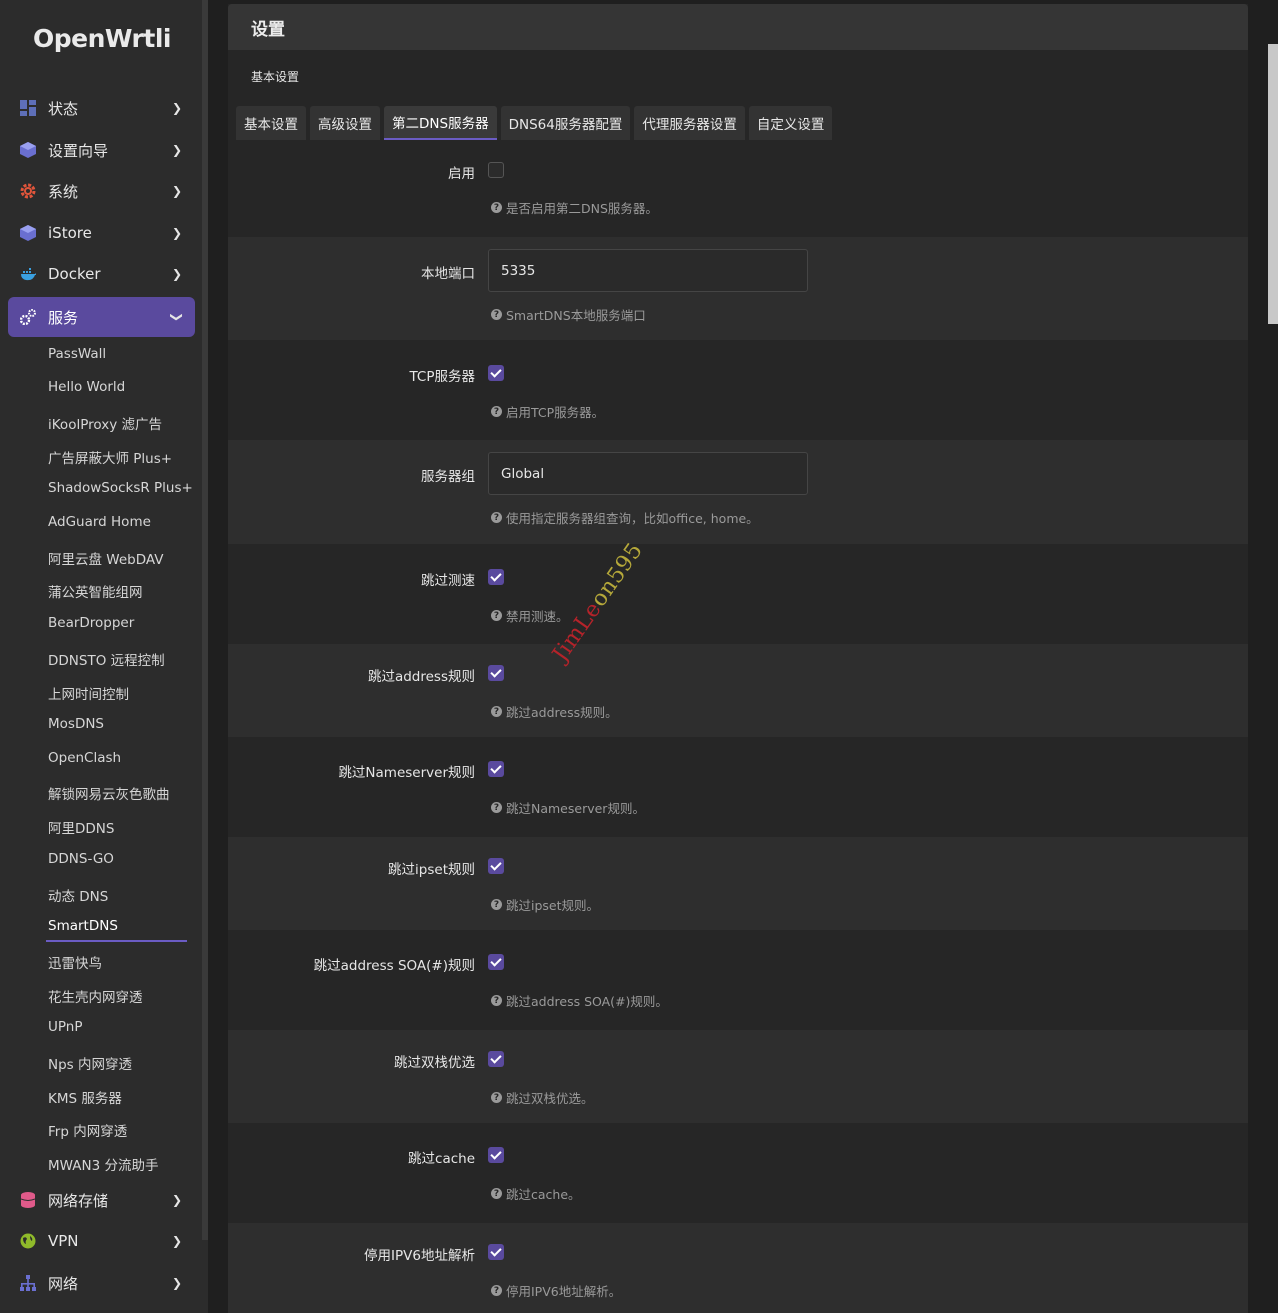 This screenshot has width=1278, height=1313. What do you see at coordinates (63, 1283) in the screenshot?
I see `menu-item-label: 网络` at bounding box center [63, 1283].